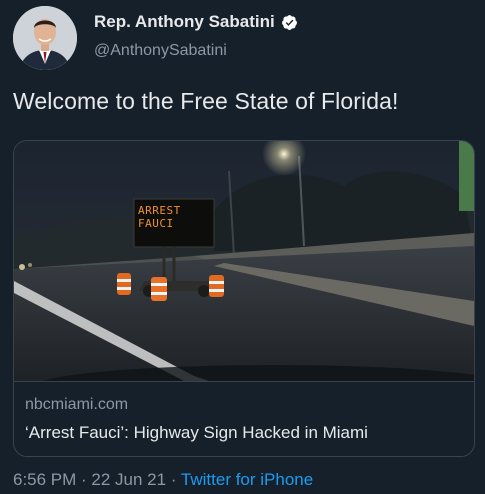 This screenshot has width=485, height=494. I want to click on handle: @AnthonySabatini, so click(160, 51).